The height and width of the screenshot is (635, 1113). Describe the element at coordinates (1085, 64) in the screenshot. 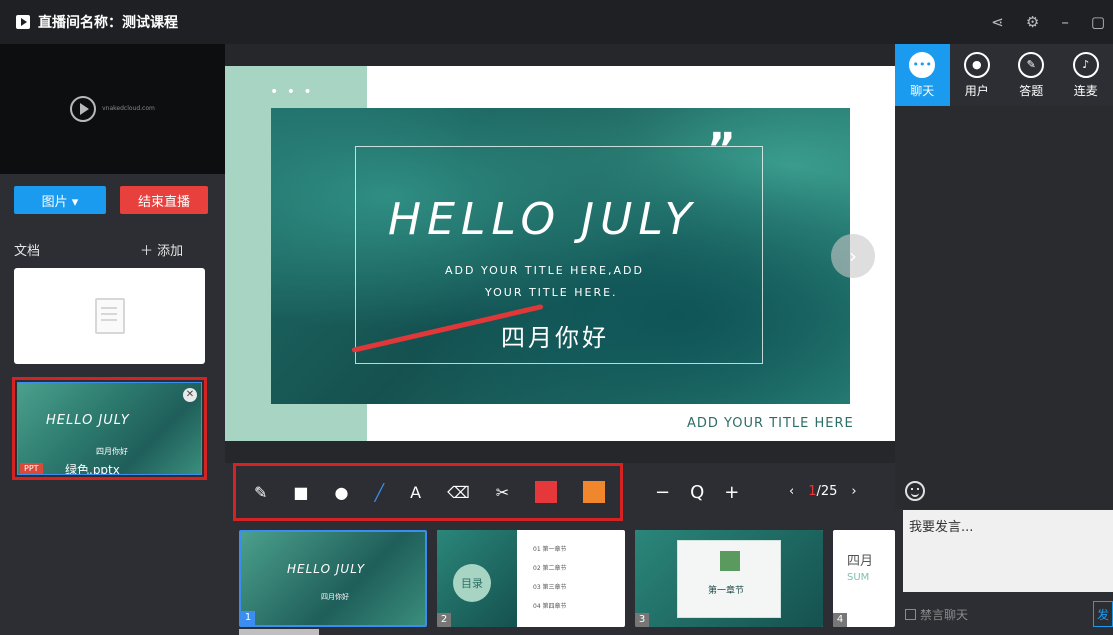

I see `mic-icon: ♪` at that location.